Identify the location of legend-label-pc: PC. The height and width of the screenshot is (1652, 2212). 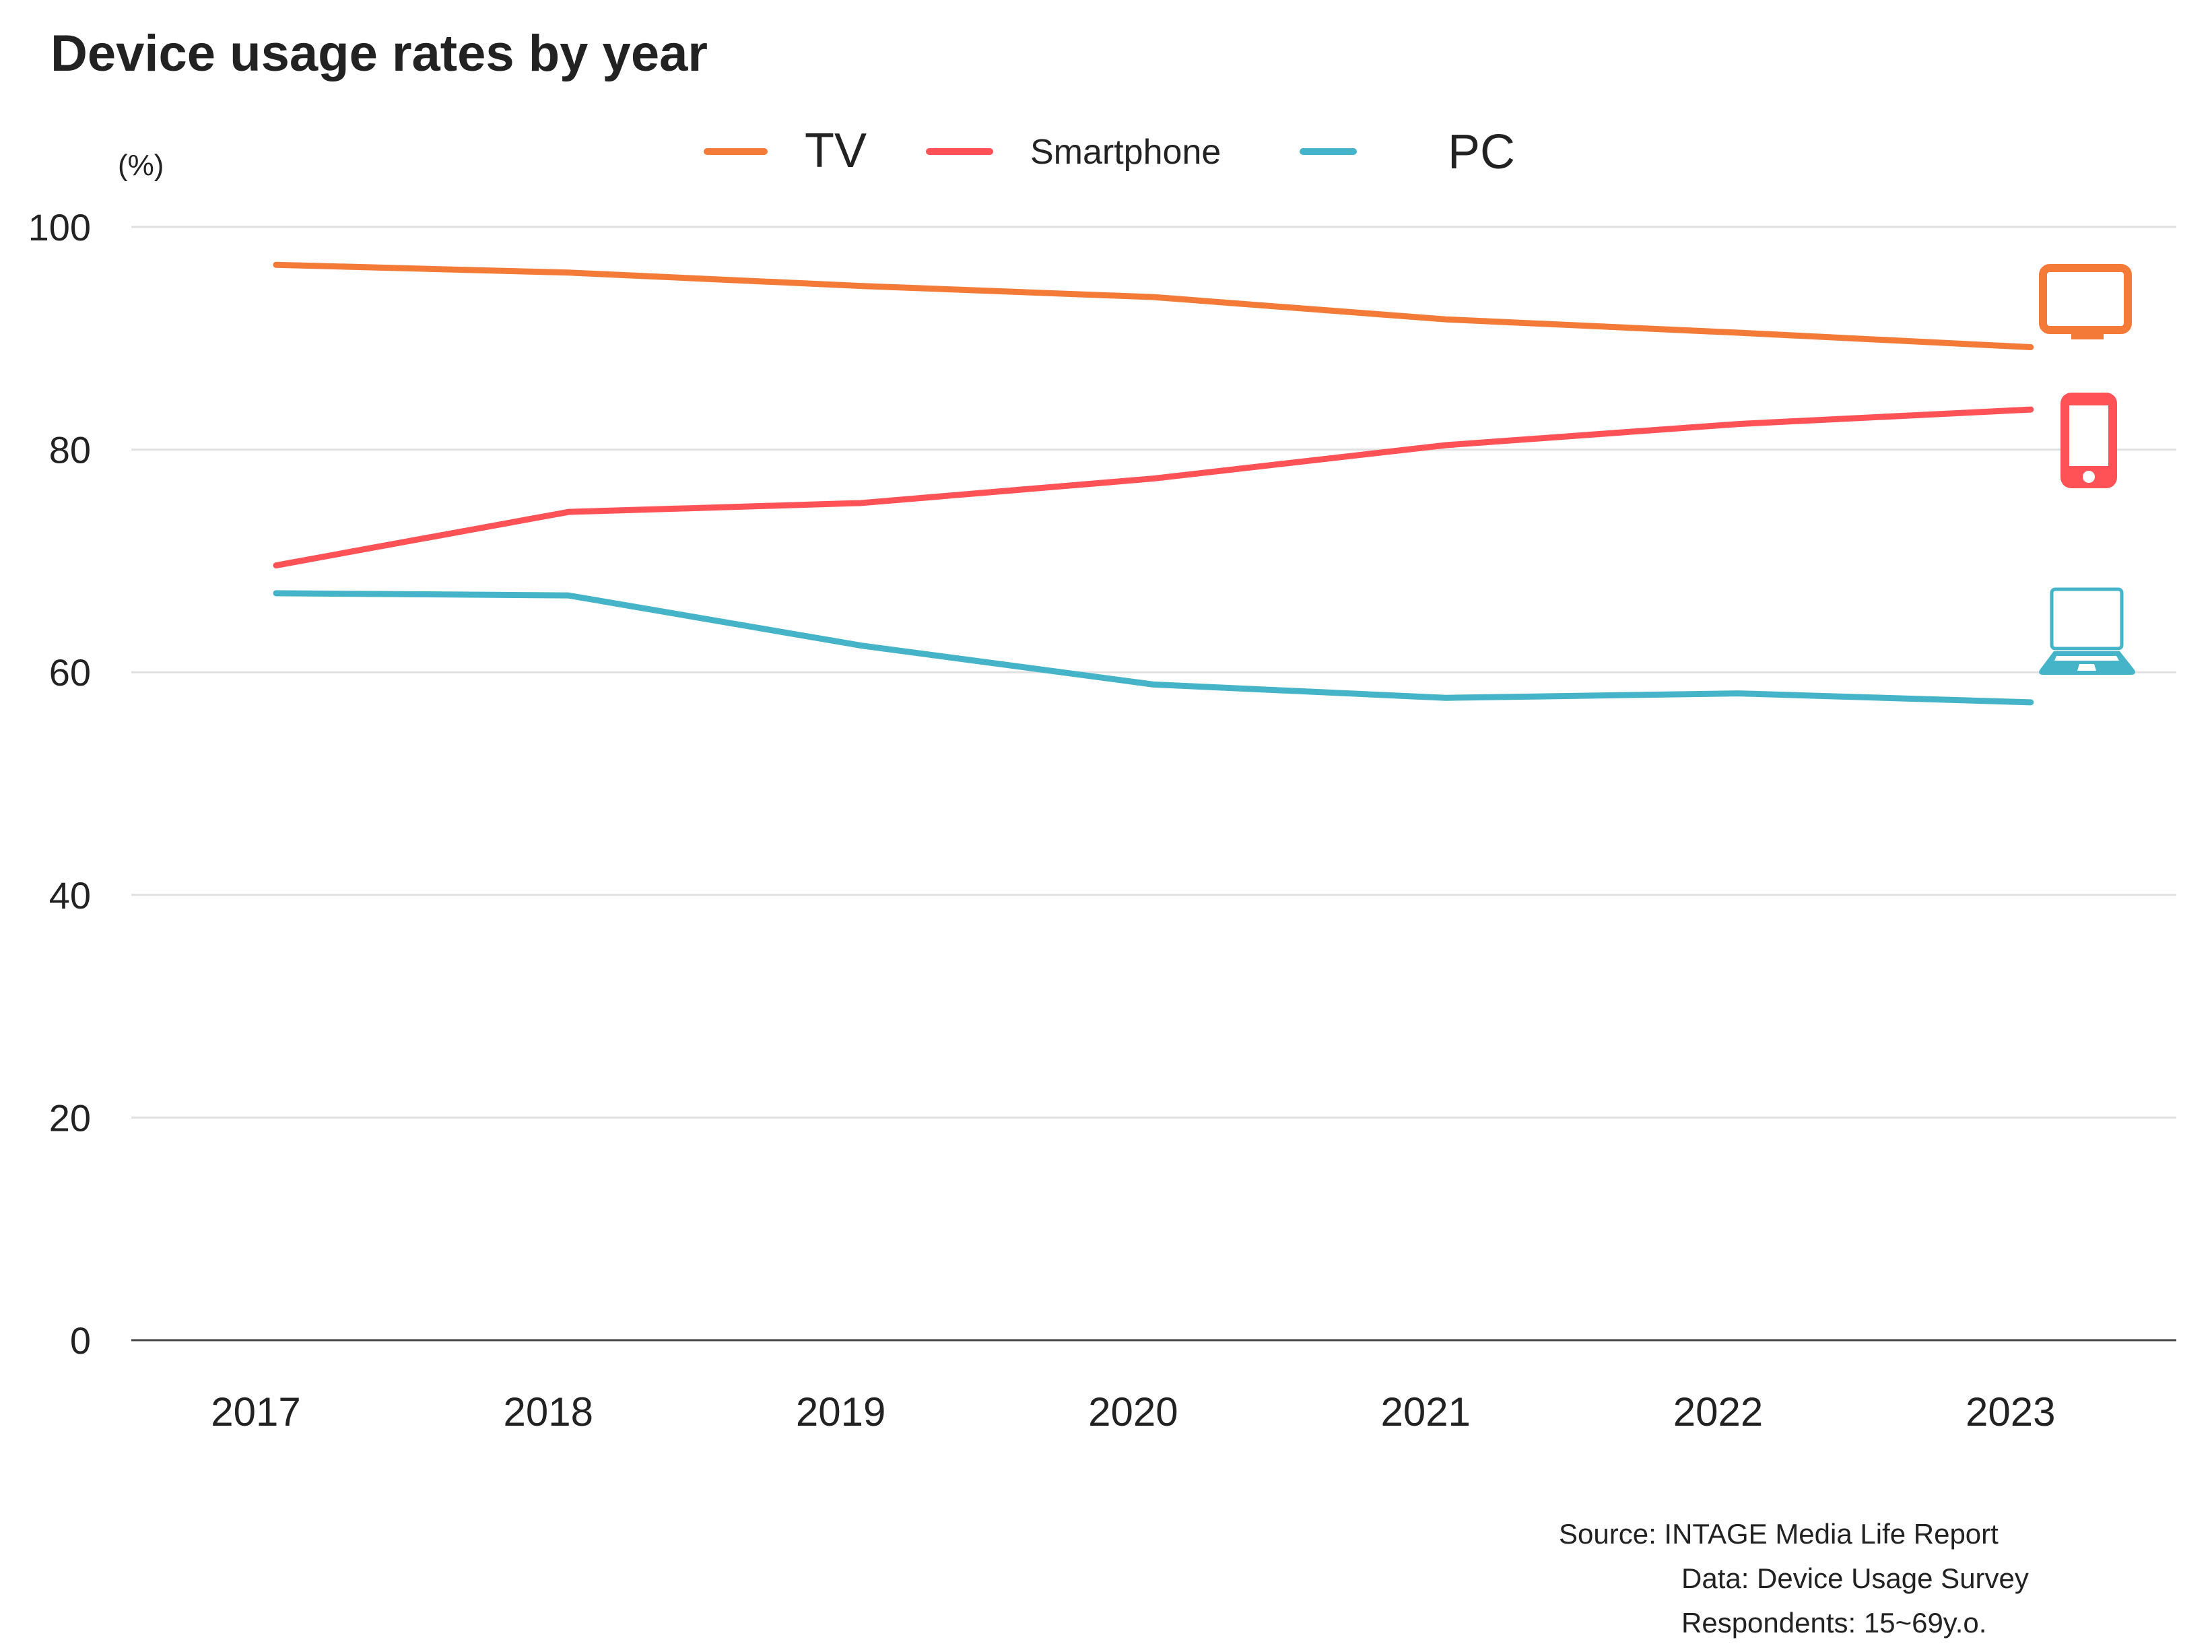
(1481, 152).